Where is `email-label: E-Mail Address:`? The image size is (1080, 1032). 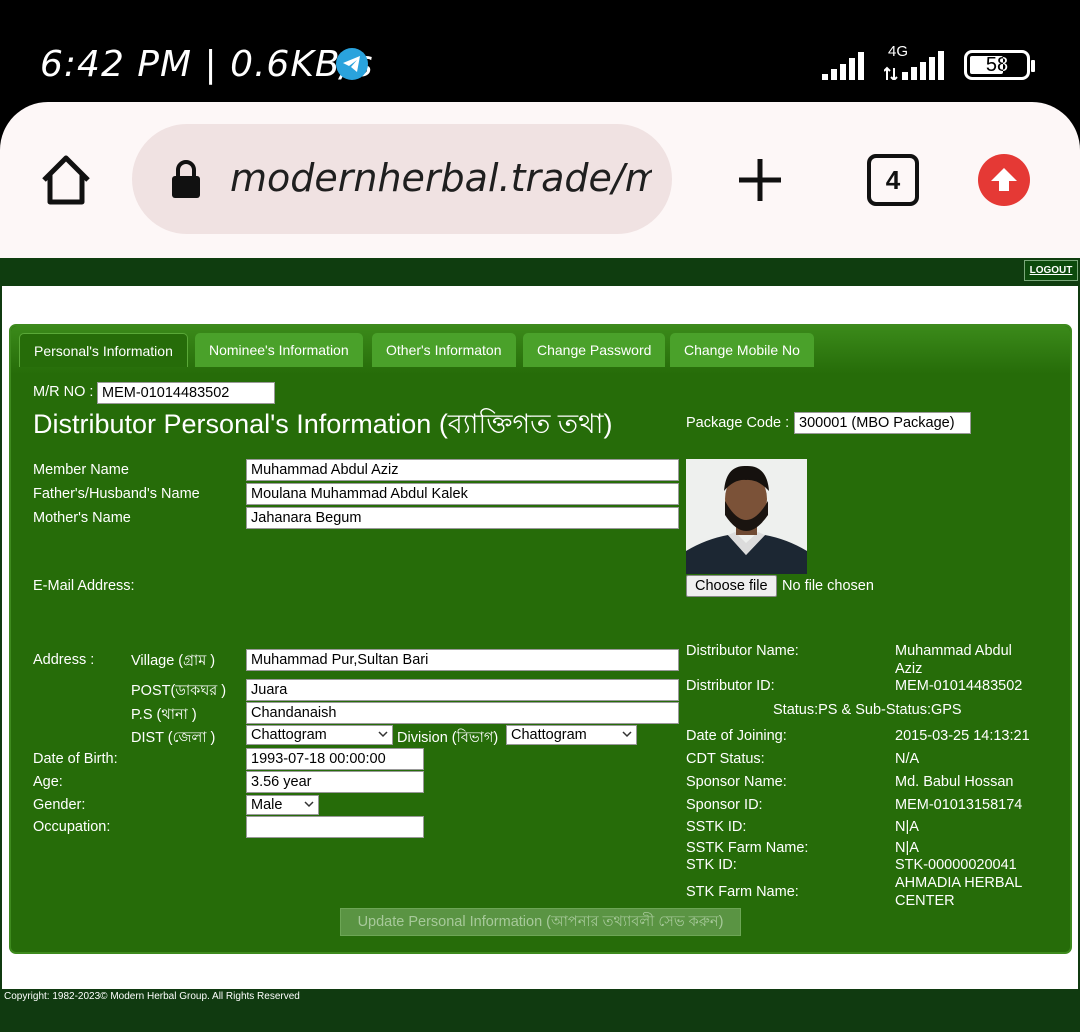
email-label: E-Mail Address: is located at coordinates (84, 586).